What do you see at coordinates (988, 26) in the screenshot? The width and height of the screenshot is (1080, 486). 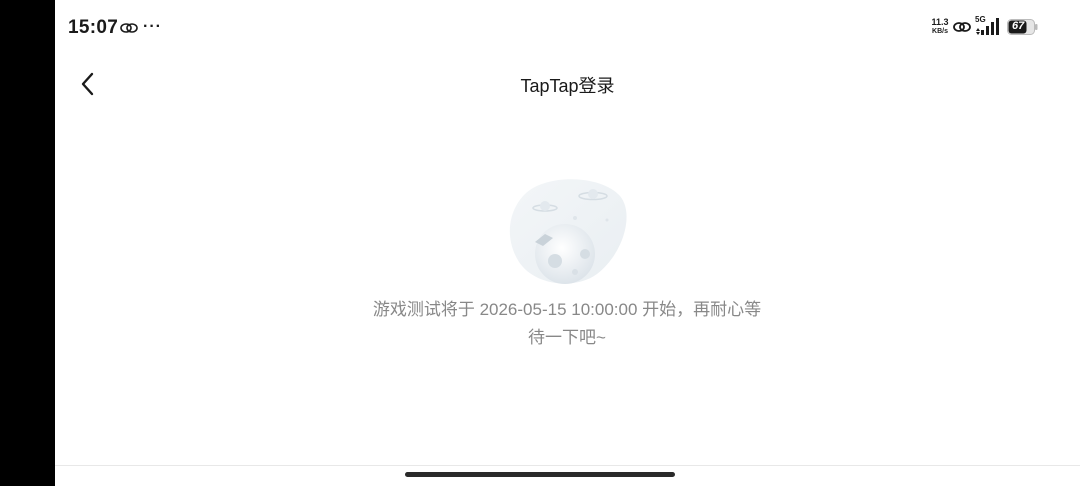 I see `signal-icon: 5G` at bounding box center [988, 26].